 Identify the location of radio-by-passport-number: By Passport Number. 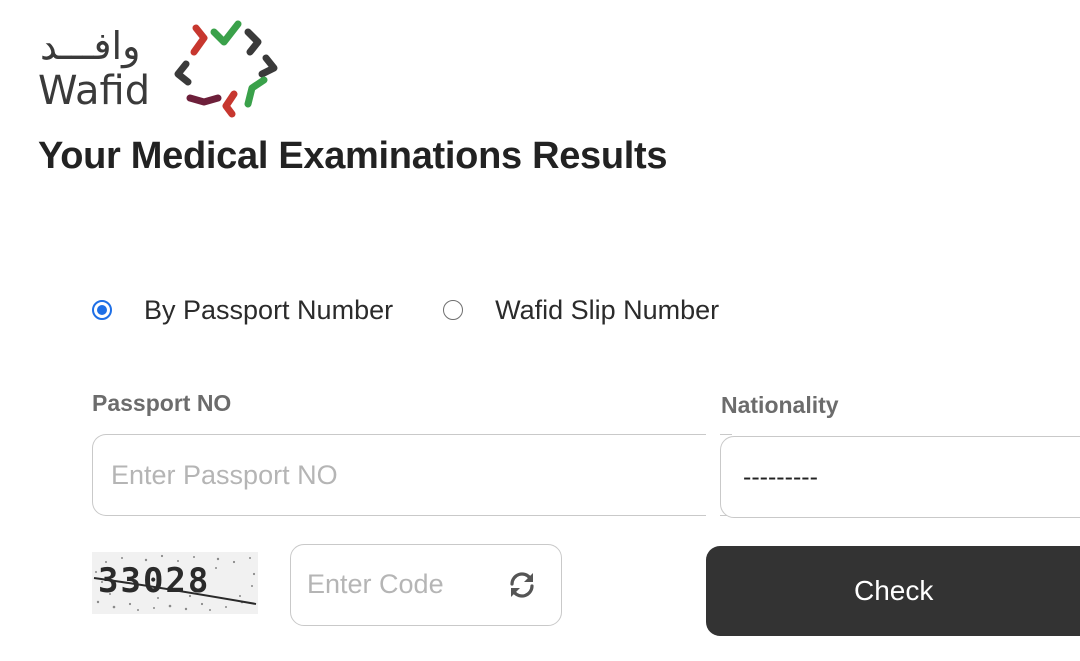
(242, 310).